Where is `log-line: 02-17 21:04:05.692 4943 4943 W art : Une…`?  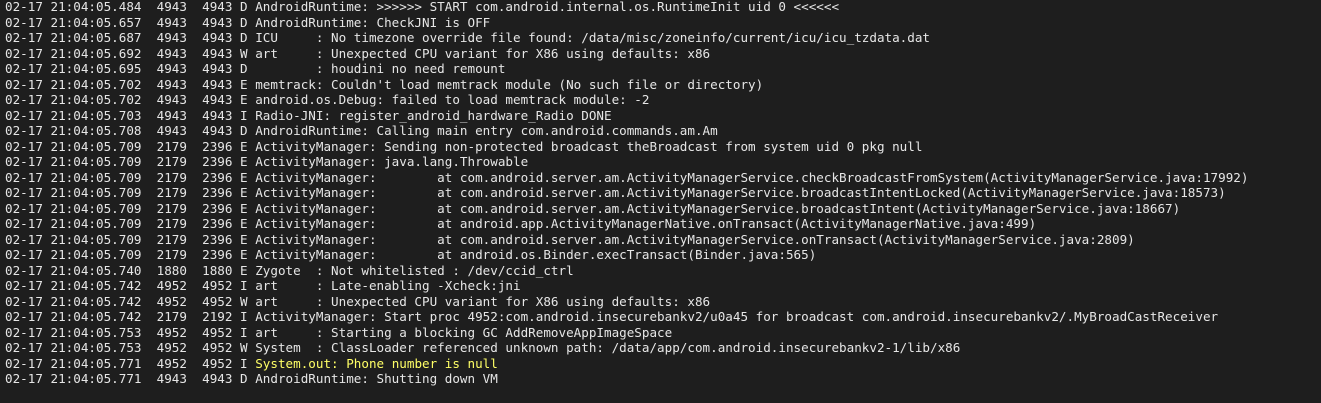 log-line: 02-17 21:04:05.692 4943 4943 W art : Une… is located at coordinates (626, 54).